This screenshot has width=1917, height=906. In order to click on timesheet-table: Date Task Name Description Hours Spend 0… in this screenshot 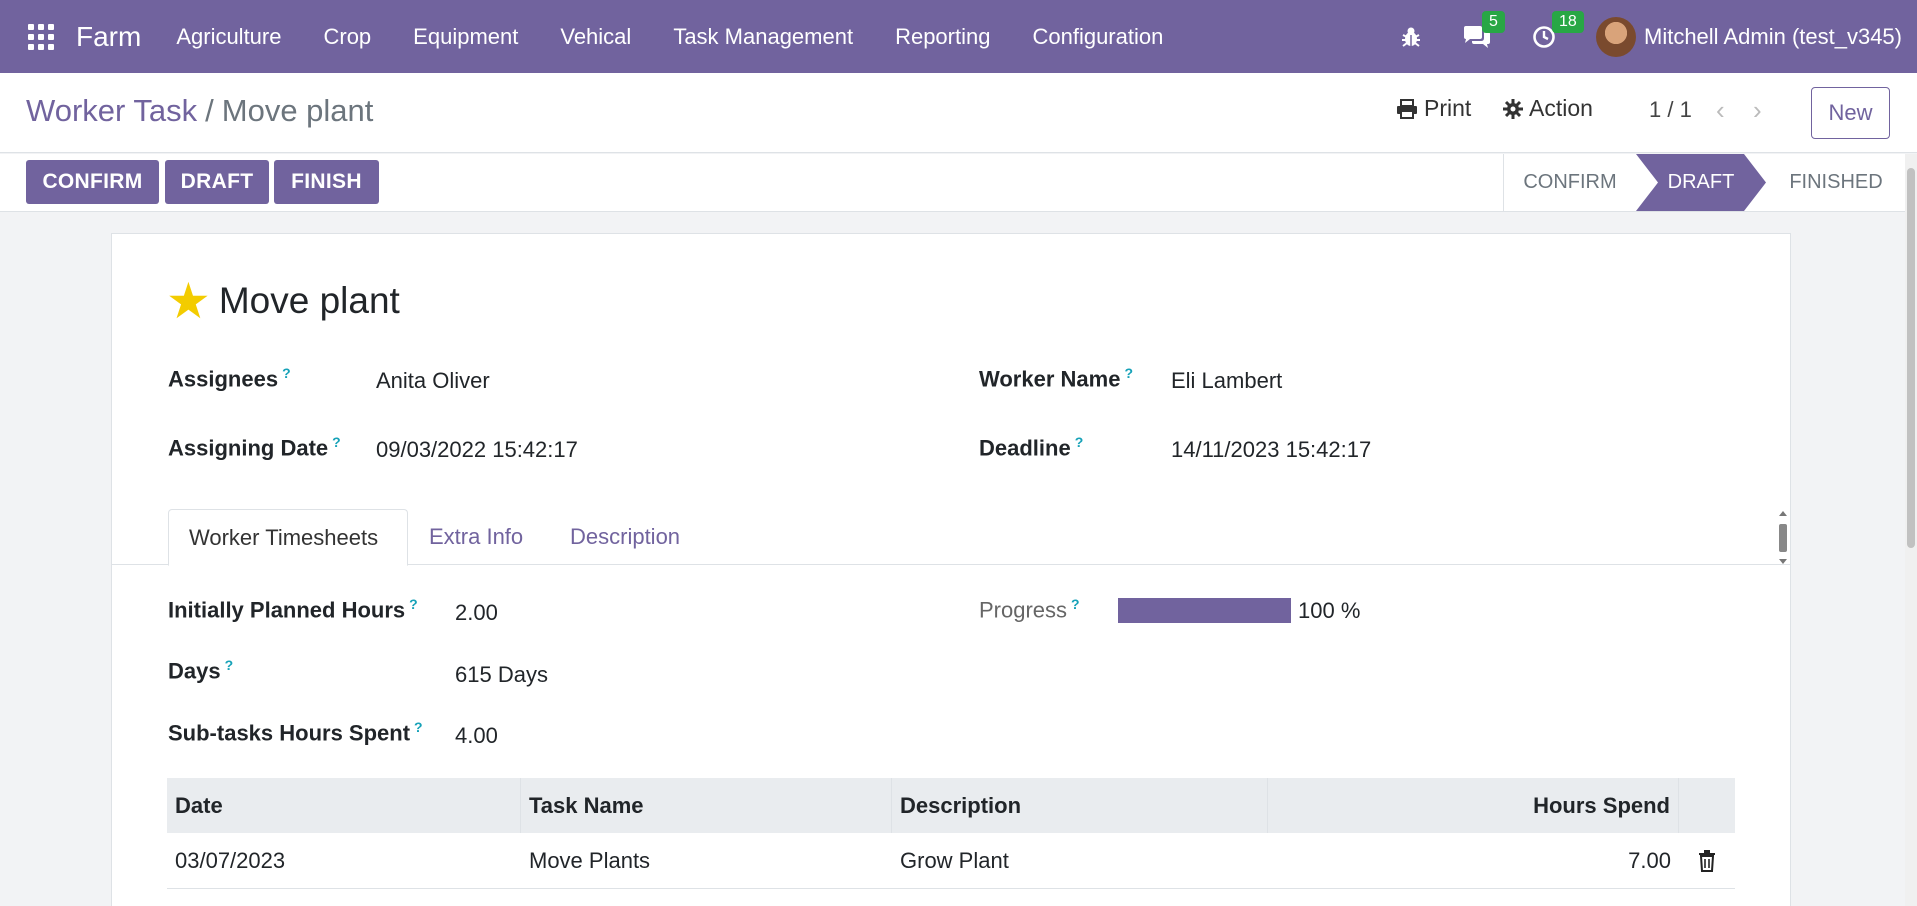, I will do `click(951, 833)`.